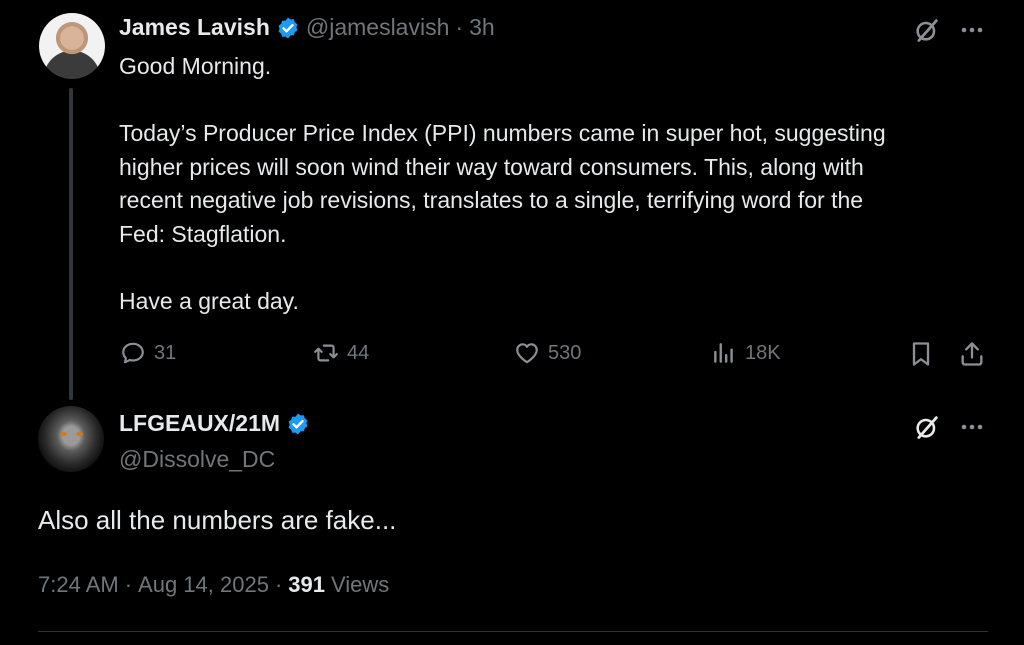 The image size is (1024, 645). I want to click on reply-author-handle: @Dissolve_DC, so click(197, 459).